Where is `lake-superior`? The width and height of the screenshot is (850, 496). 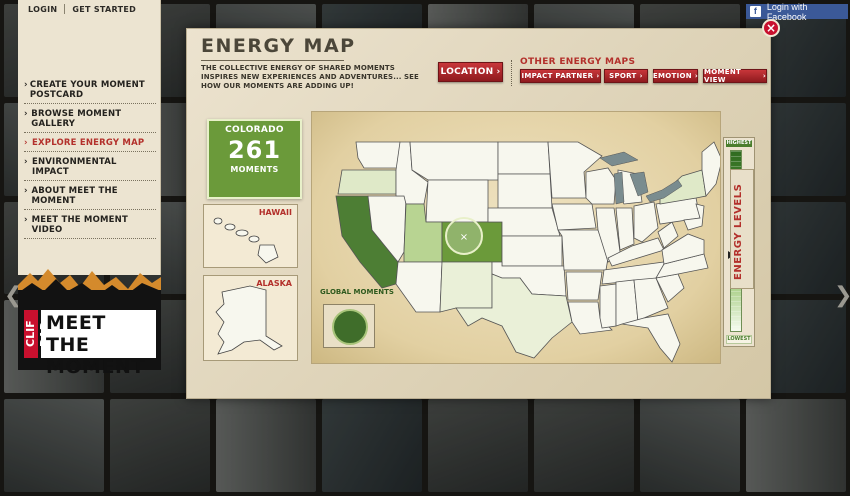
lake-superior is located at coordinates (619, 159).